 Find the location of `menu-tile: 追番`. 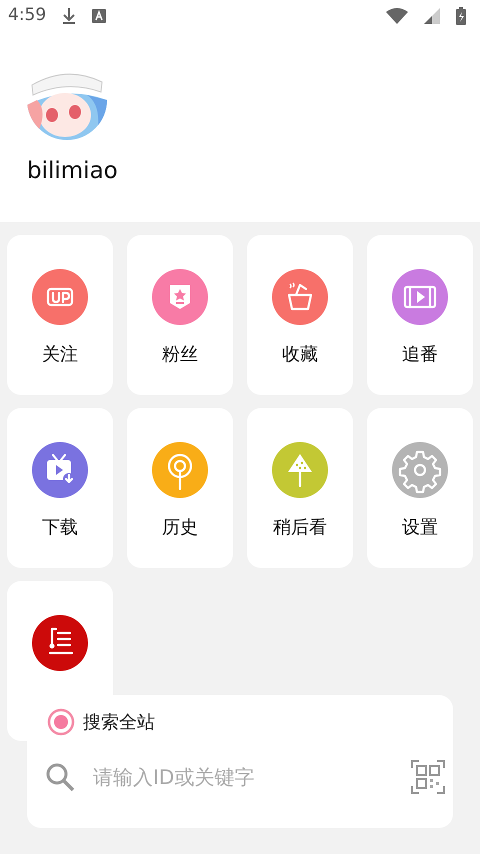

menu-tile: 追番 is located at coordinates (420, 315).